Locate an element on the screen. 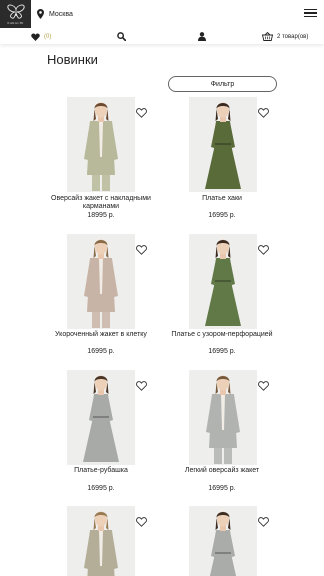 The image size is (324, 576). brand-logo: NARACHI is located at coordinates (15, 14).